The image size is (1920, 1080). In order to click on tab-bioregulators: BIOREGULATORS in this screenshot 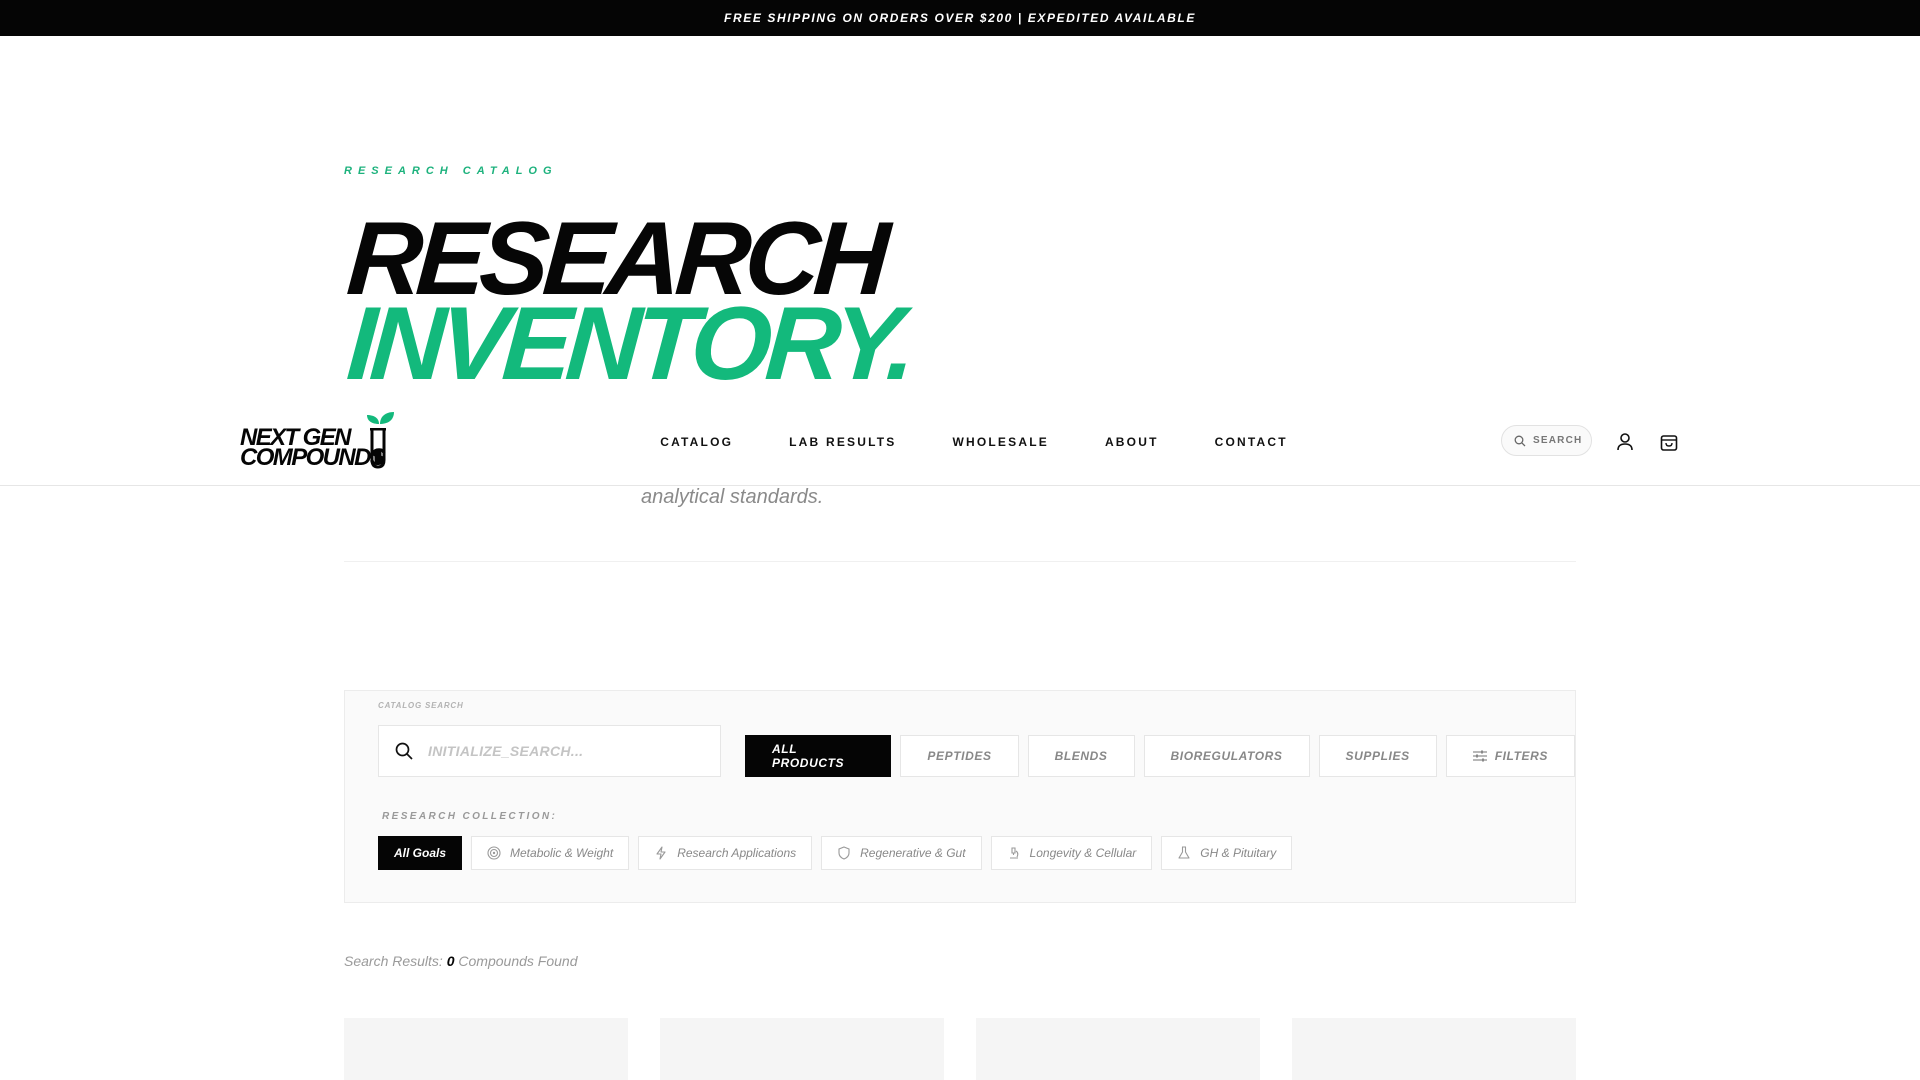, I will do `click(1226, 756)`.